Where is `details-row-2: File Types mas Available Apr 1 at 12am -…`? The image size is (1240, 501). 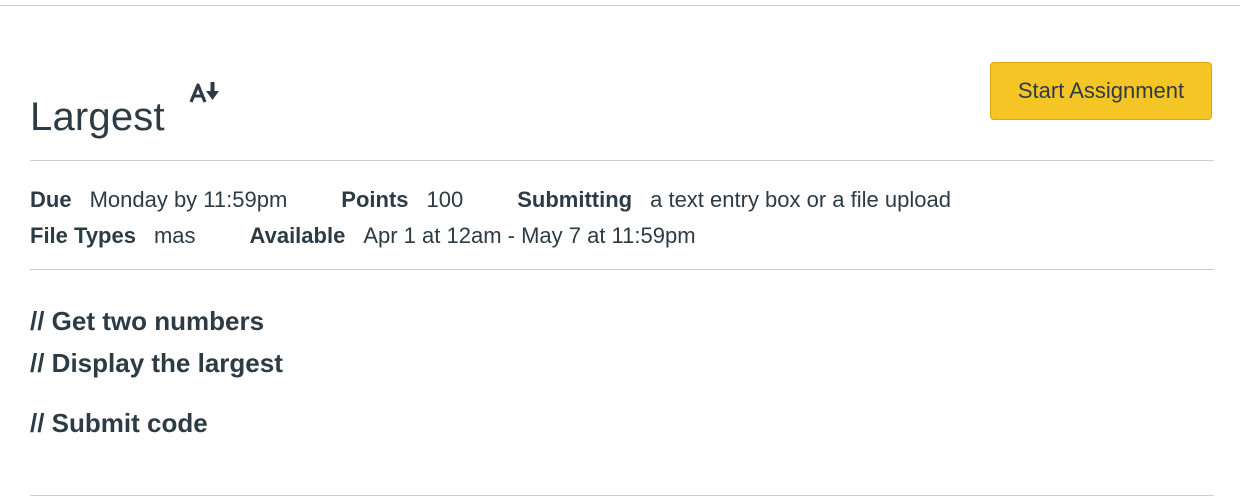 details-row-2: File Types mas Available Apr 1 at 12am -… is located at coordinates (490, 236).